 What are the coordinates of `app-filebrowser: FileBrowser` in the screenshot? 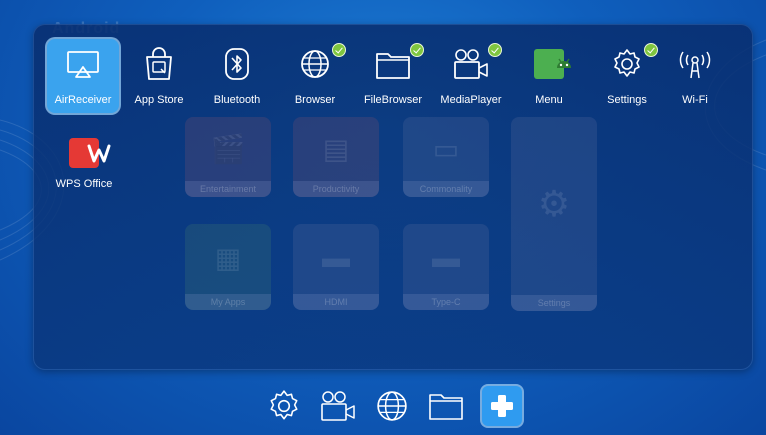 It's located at (393, 76).